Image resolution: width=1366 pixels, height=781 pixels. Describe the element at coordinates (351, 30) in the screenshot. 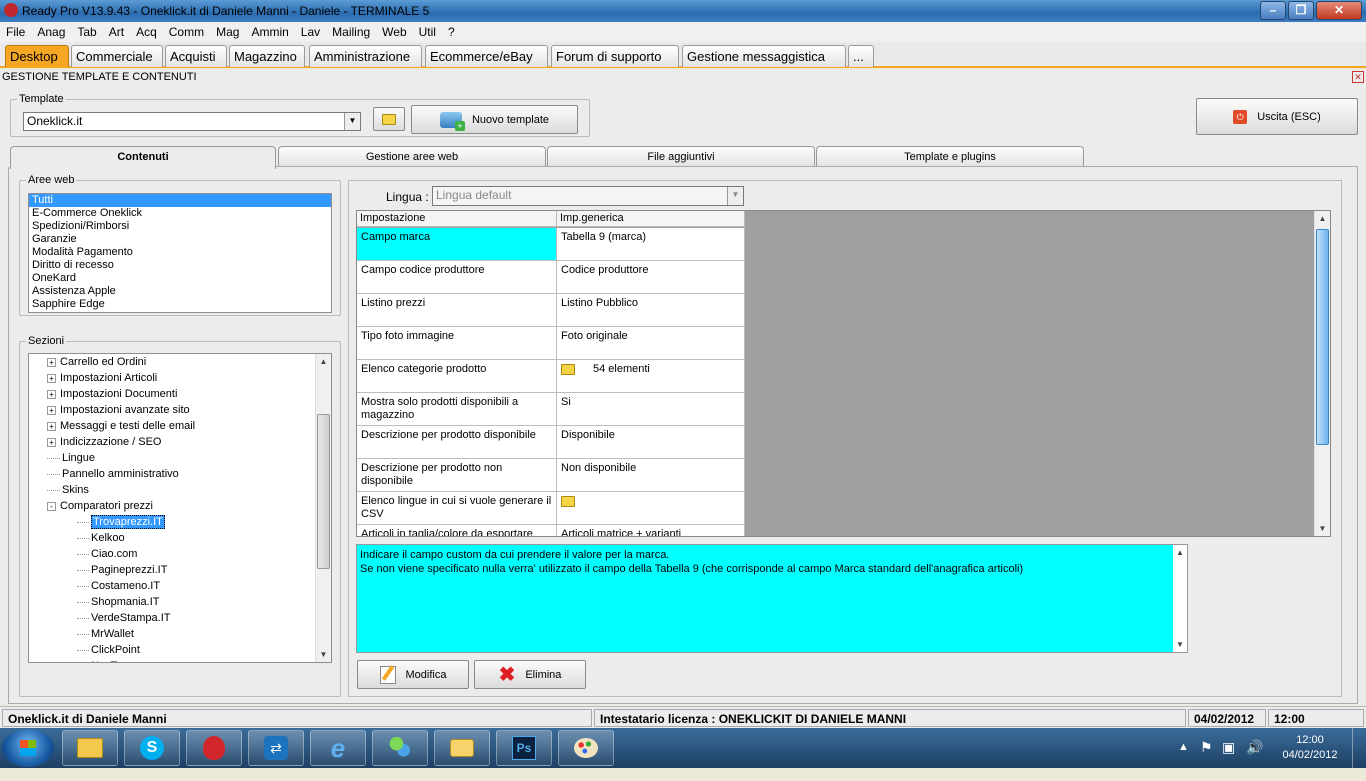

I see `menu-mailing: Mailing` at that location.